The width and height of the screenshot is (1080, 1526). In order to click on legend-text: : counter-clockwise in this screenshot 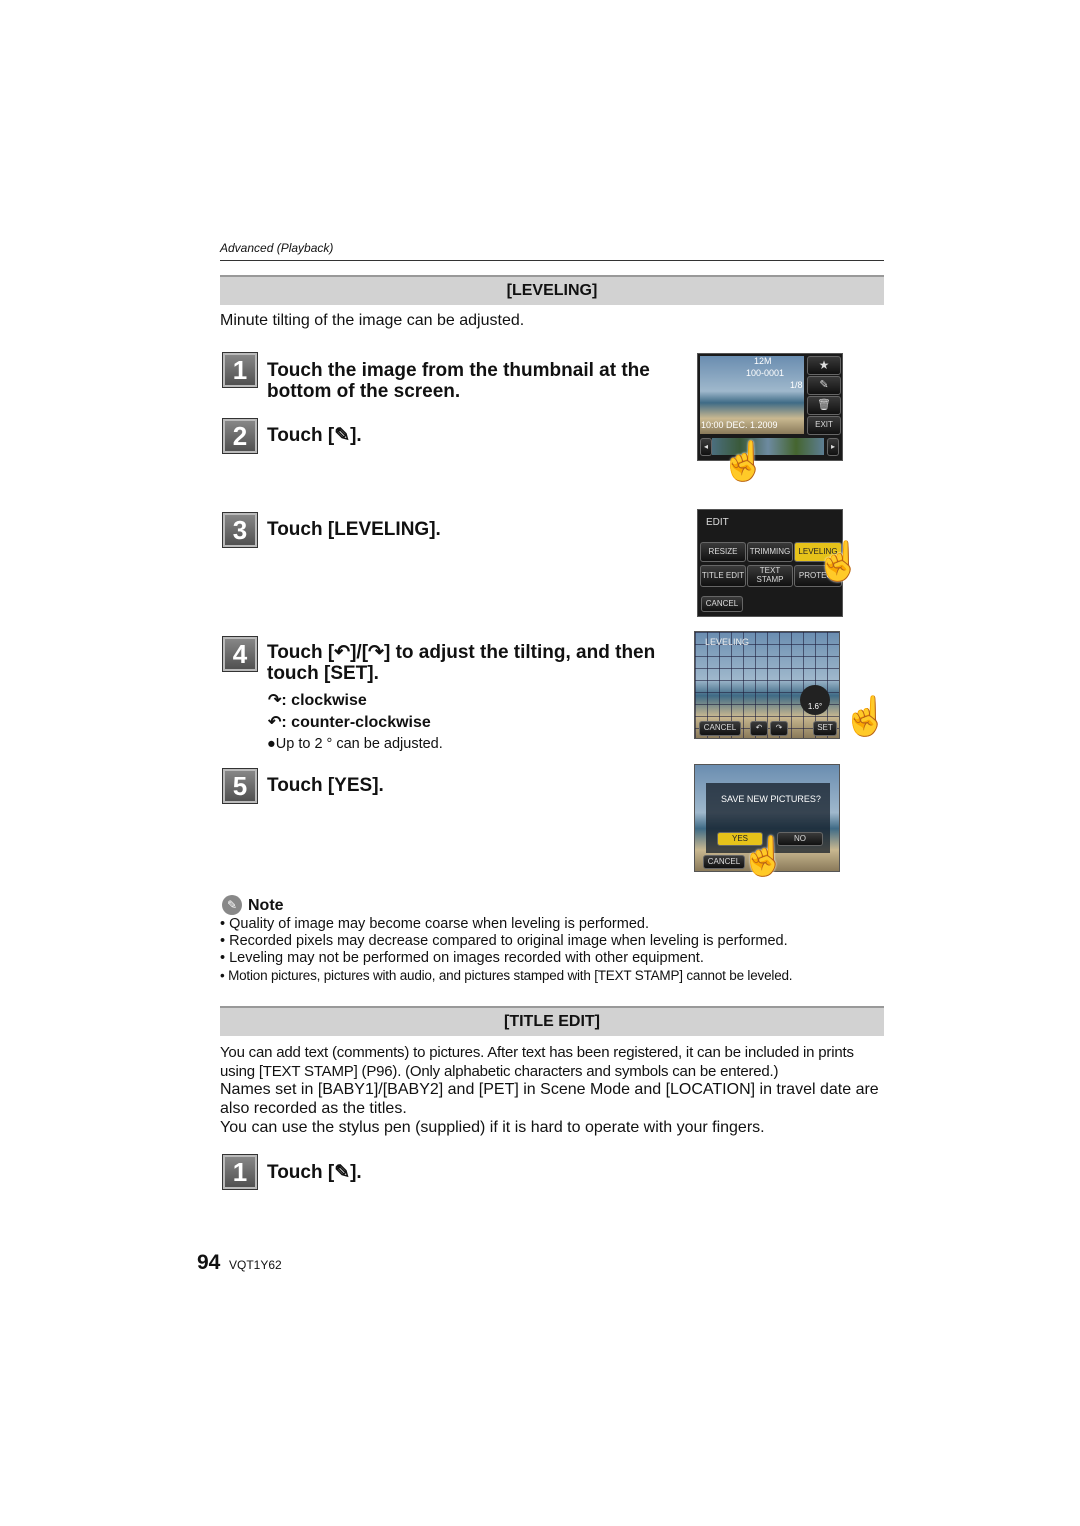, I will do `click(356, 722)`.